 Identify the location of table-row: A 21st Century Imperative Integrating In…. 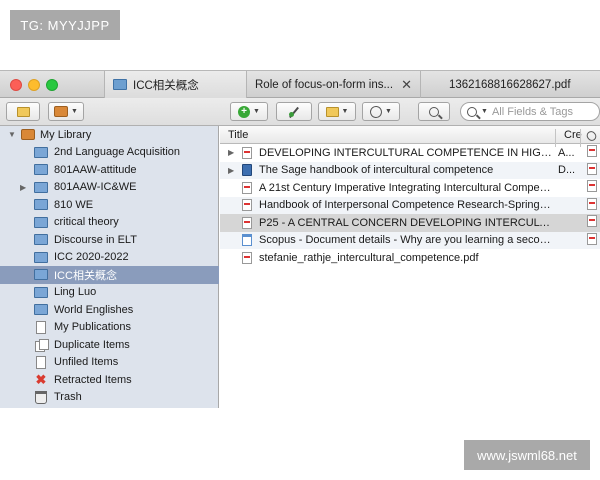
(410, 188).